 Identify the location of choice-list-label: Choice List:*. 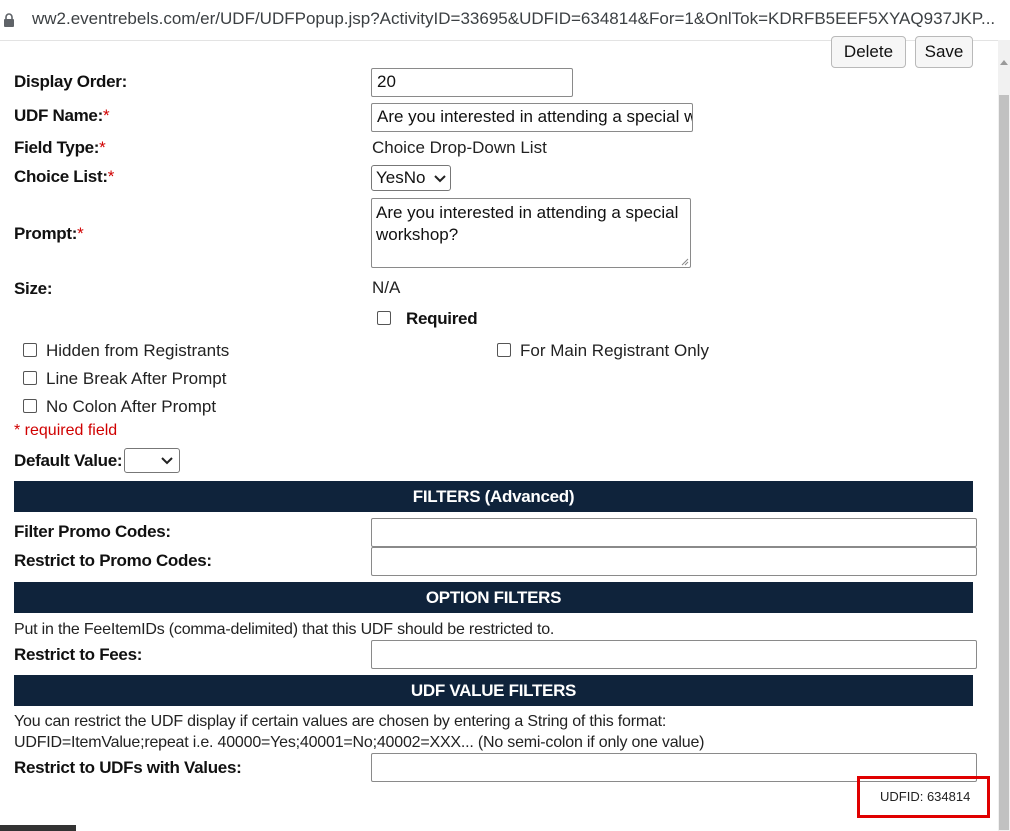
(64, 176).